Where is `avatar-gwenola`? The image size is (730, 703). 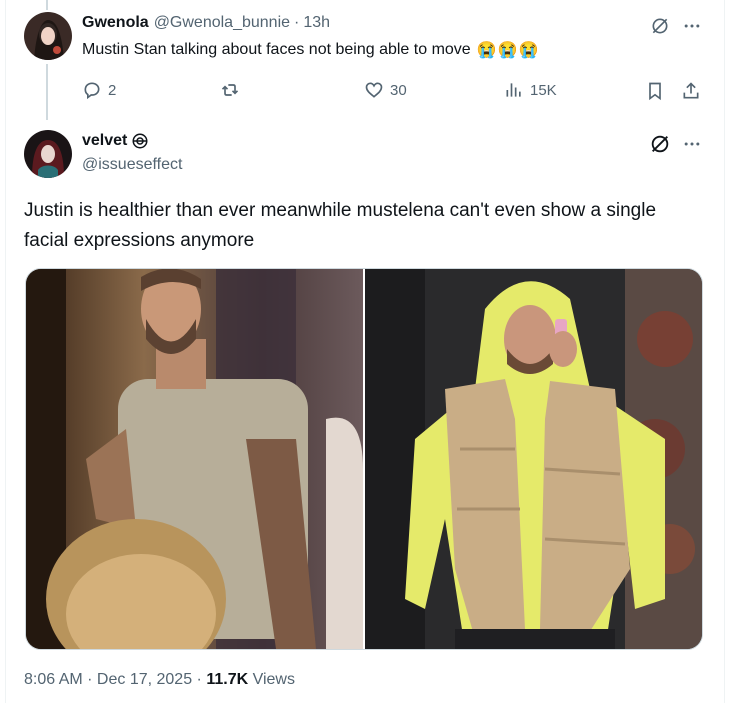 avatar-gwenola is located at coordinates (48, 36).